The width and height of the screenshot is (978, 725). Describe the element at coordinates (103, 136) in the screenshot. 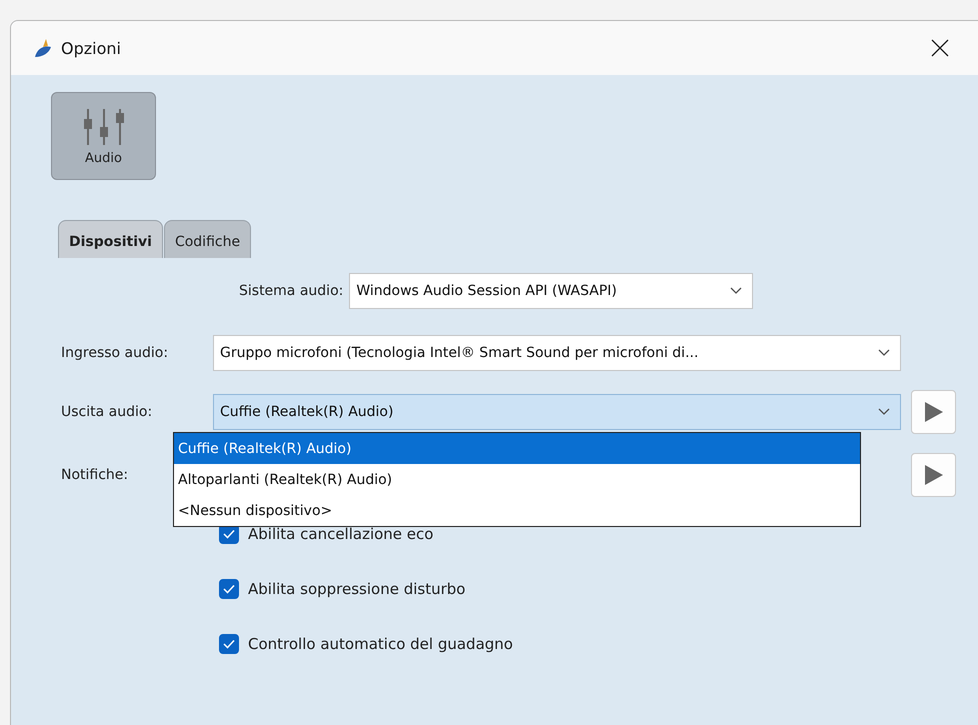

I see `audio-section-button: Audio` at that location.